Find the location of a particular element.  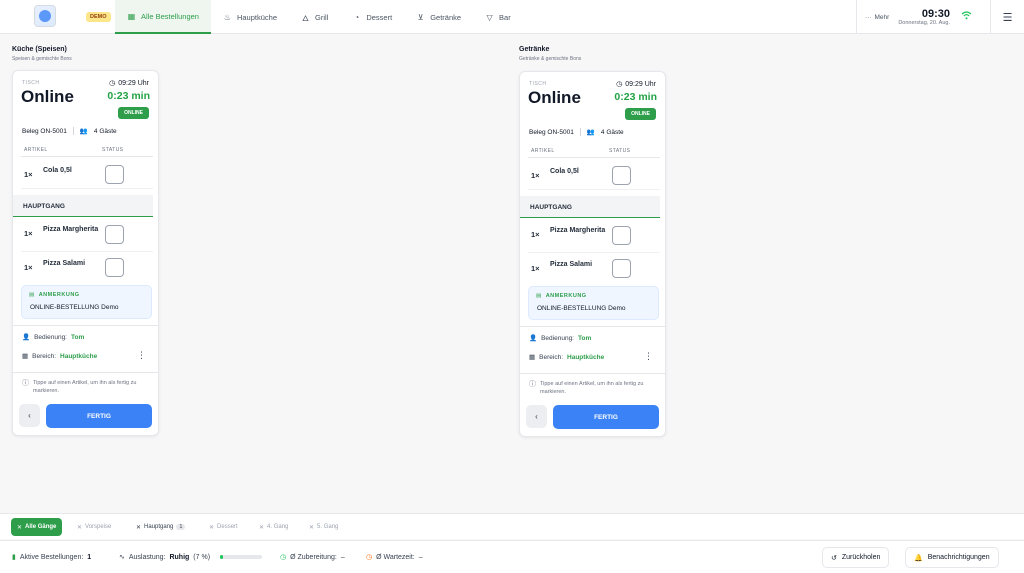

course-filter-vorspeise: ✕ Vorspeise is located at coordinates (94, 527).